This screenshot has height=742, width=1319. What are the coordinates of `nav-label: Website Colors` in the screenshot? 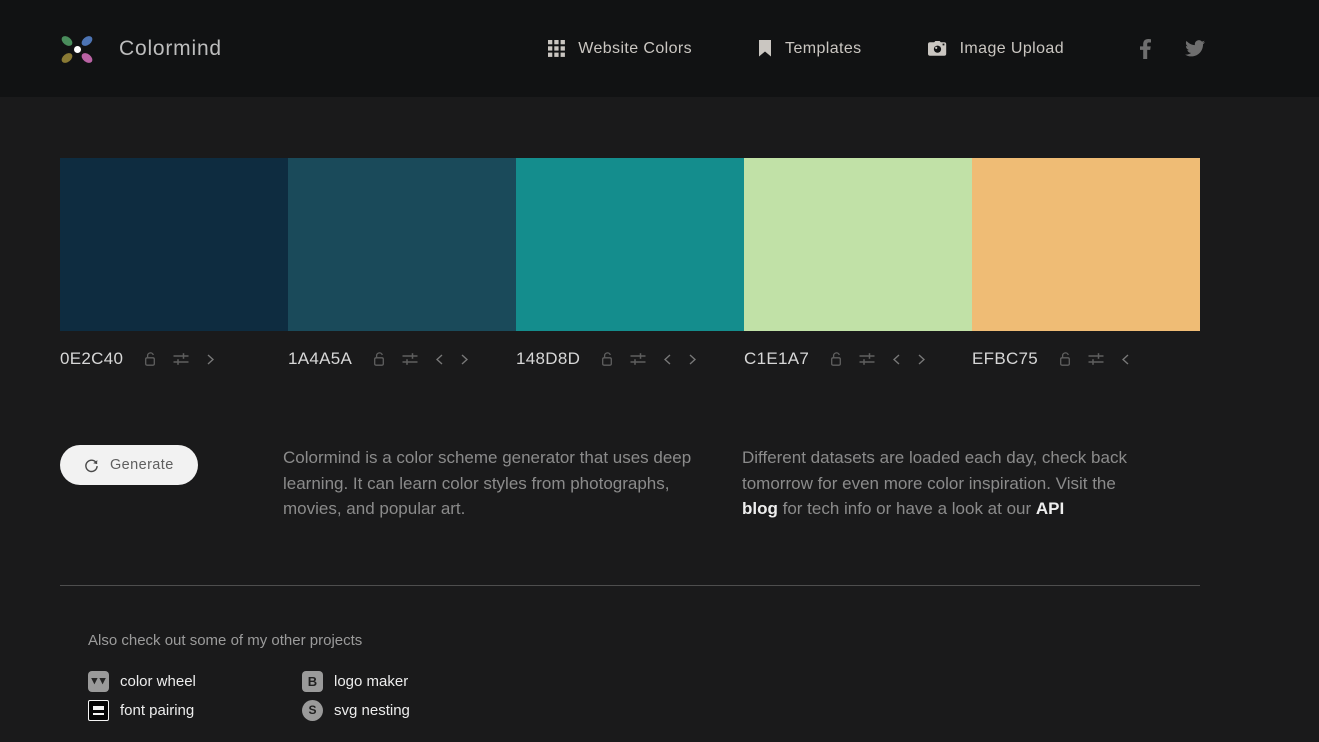 It's located at (635, 48).